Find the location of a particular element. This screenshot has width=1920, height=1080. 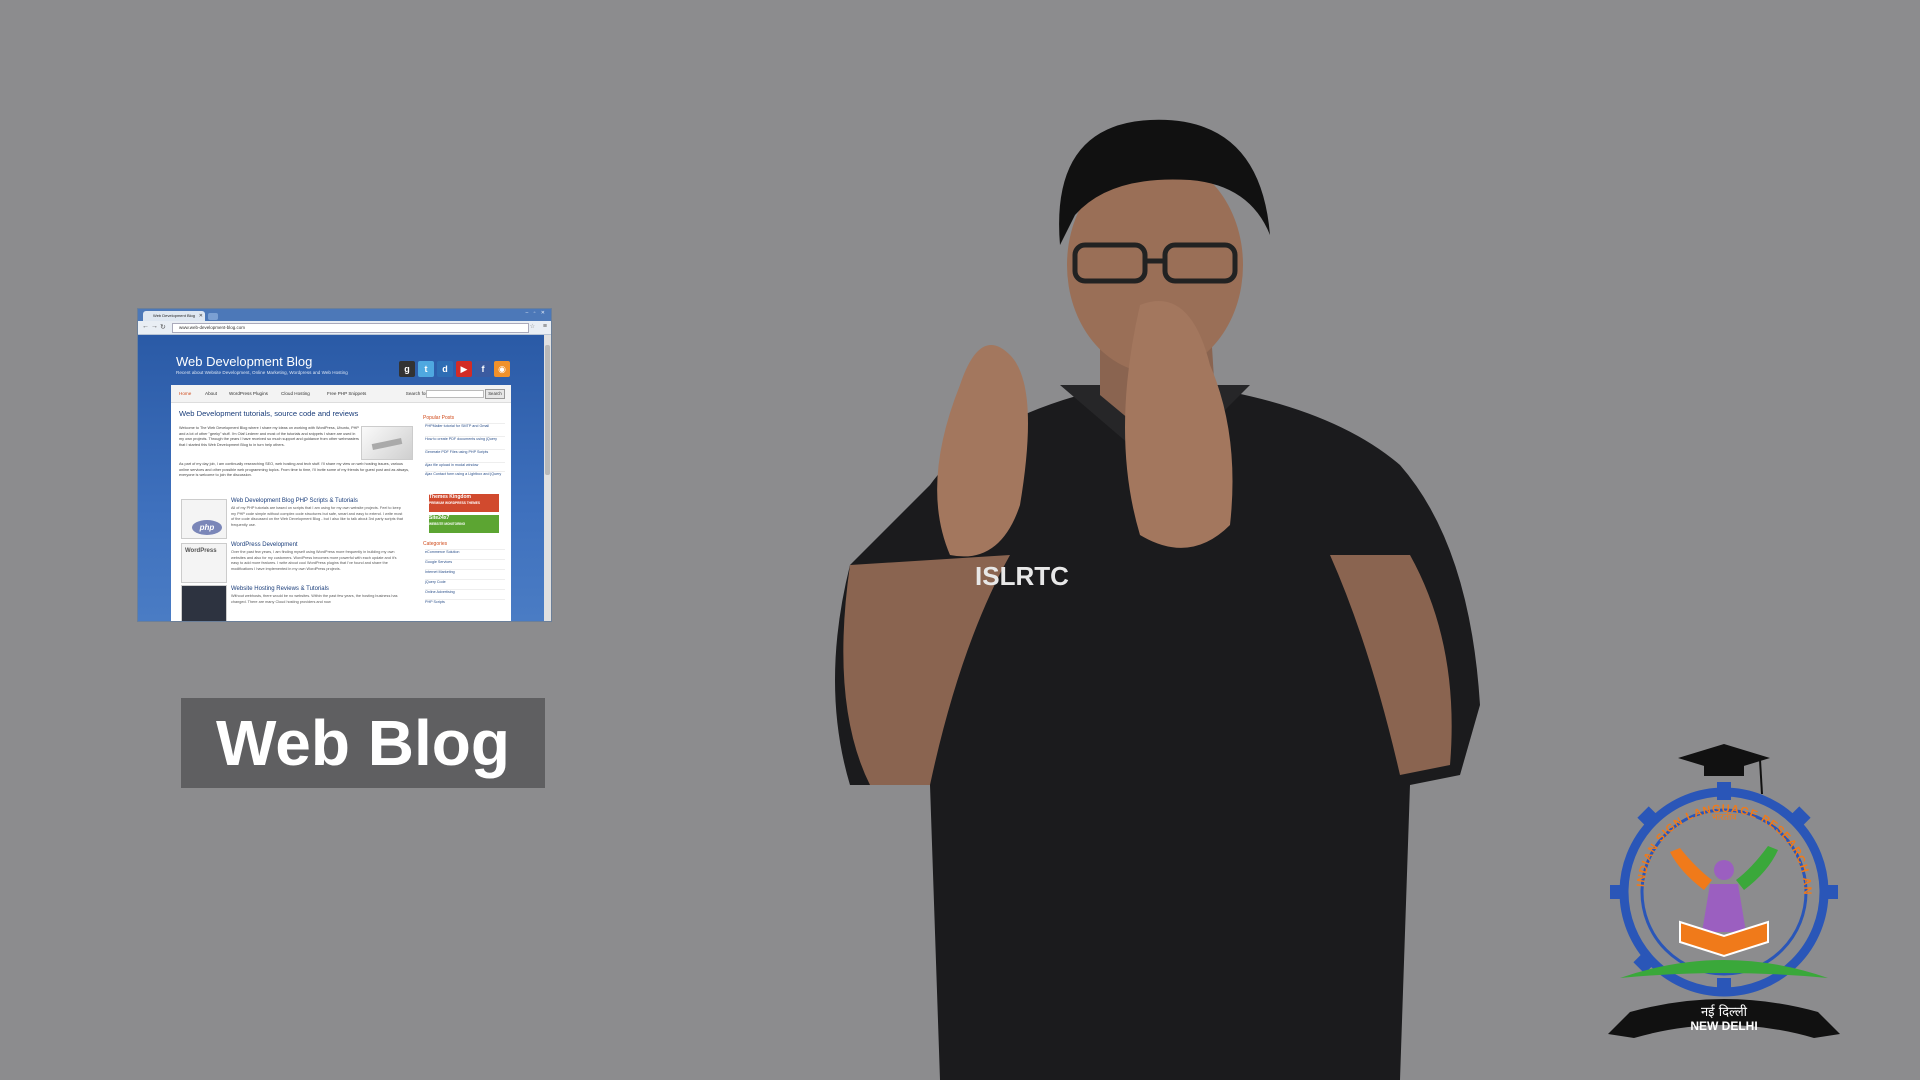

browser-tab: Web Development Blog ✕ is located at coordinates (174, 316).